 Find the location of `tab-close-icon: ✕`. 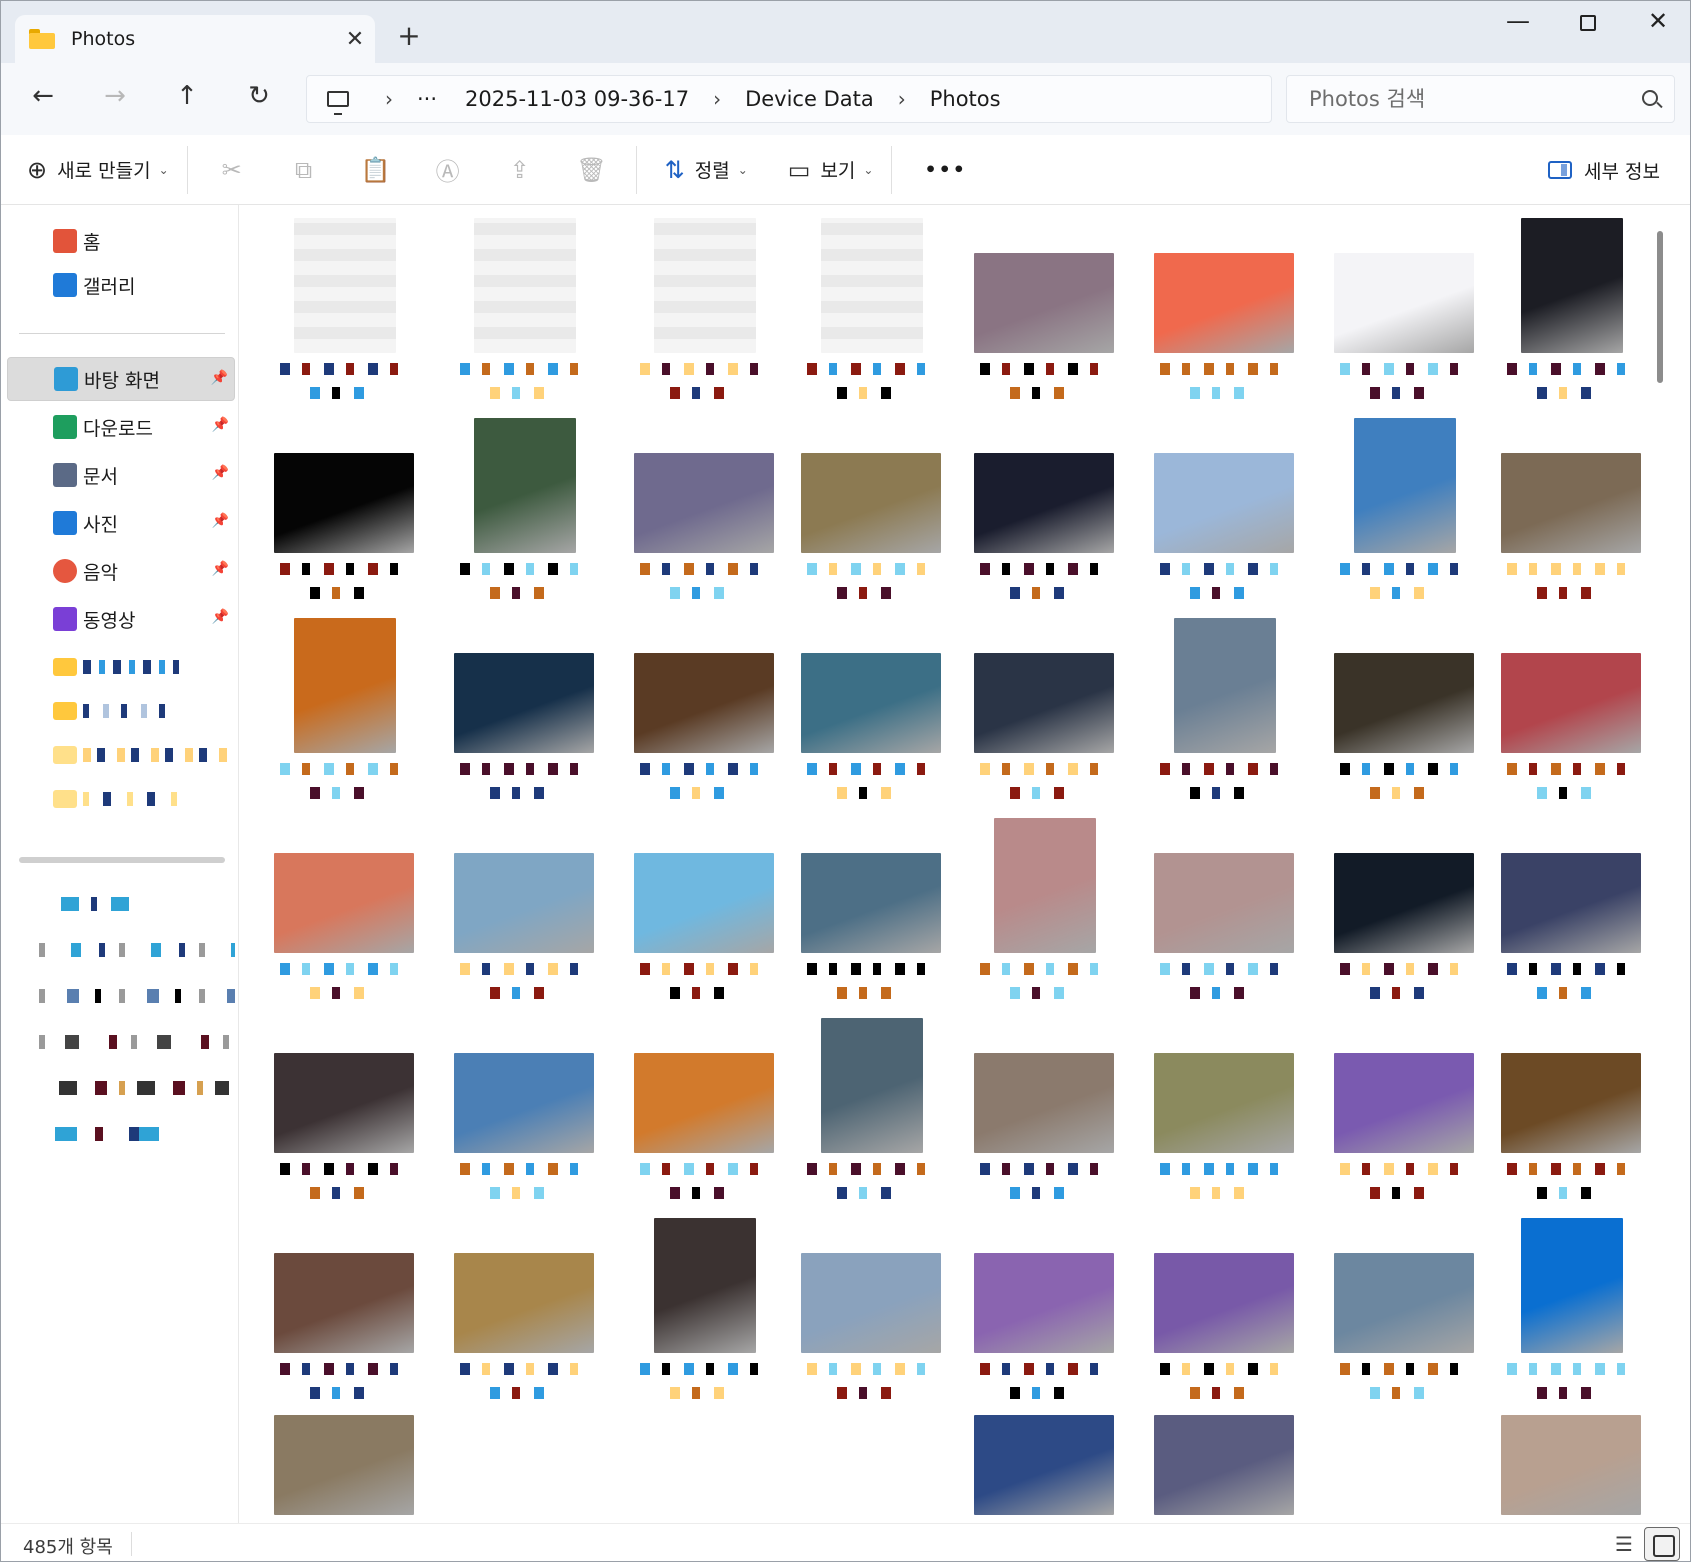

tab-close-icon: ✕ is located at coordinates (355, 39).